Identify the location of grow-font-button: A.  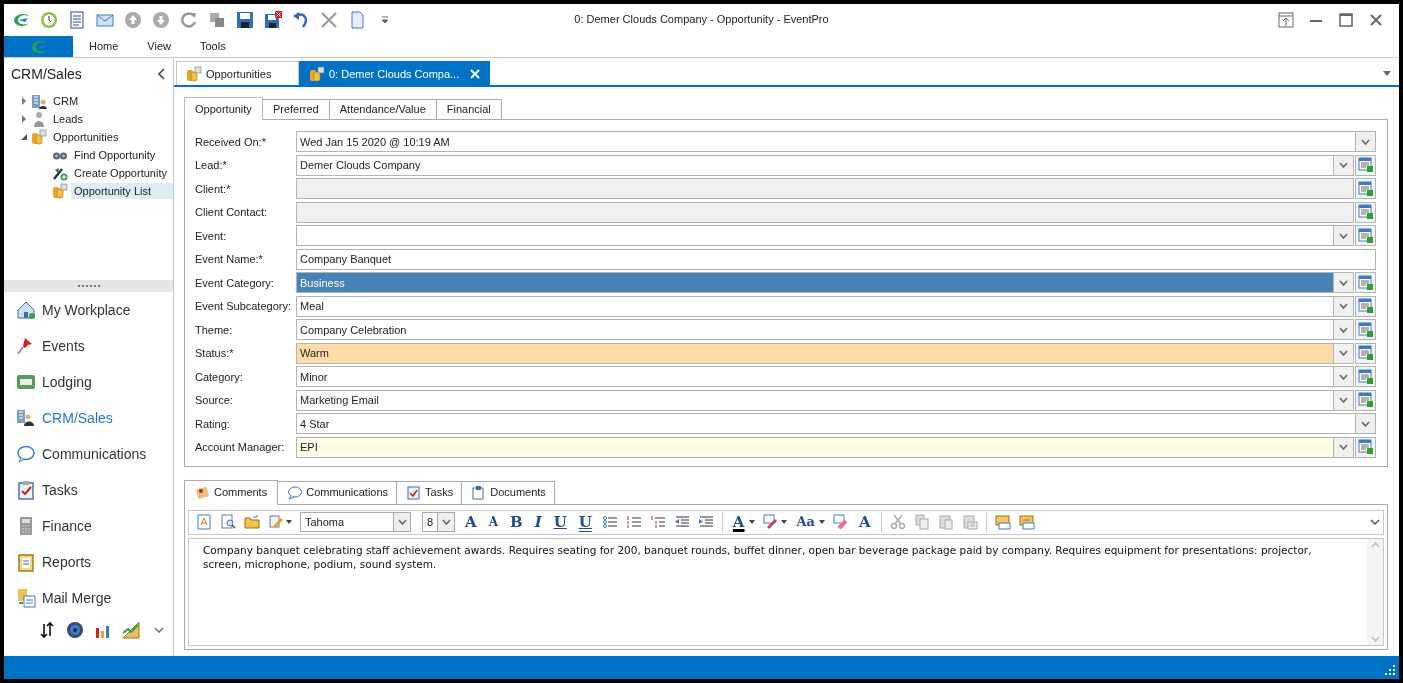
(471, 522).